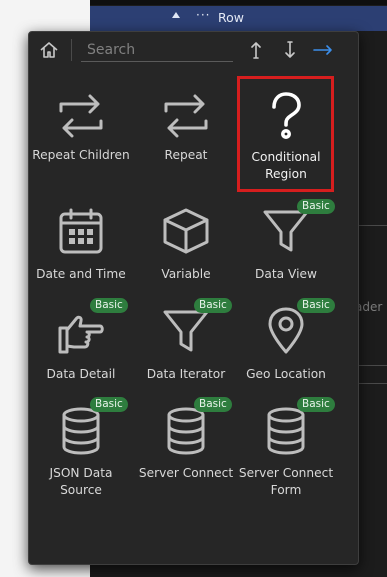 This screenshot has width=387, height=577. I want to click on component-variable: Variable, so click(186, 252).